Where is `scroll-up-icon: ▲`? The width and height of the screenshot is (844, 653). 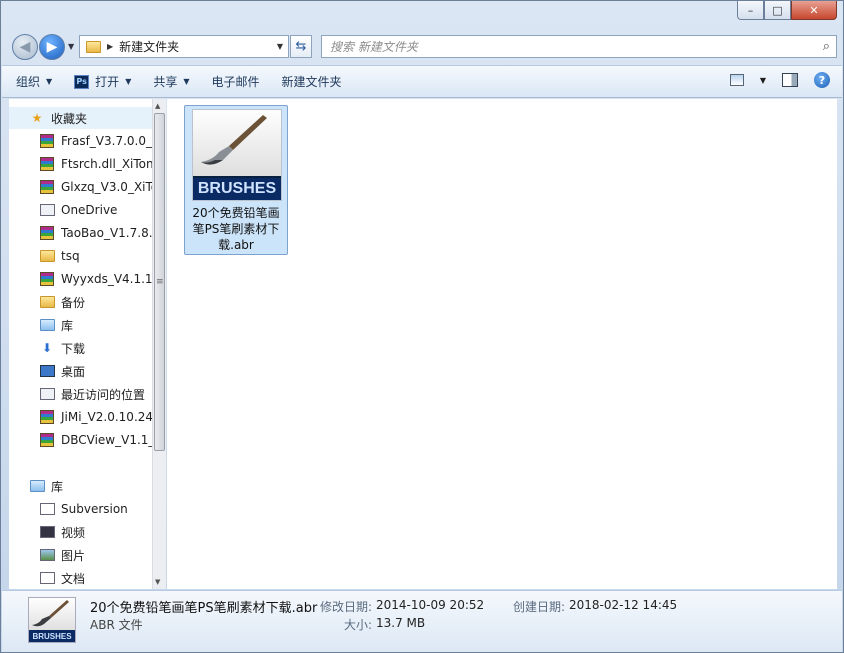 scroll-up-icon: ▲ is located at coordinates (157, 106).